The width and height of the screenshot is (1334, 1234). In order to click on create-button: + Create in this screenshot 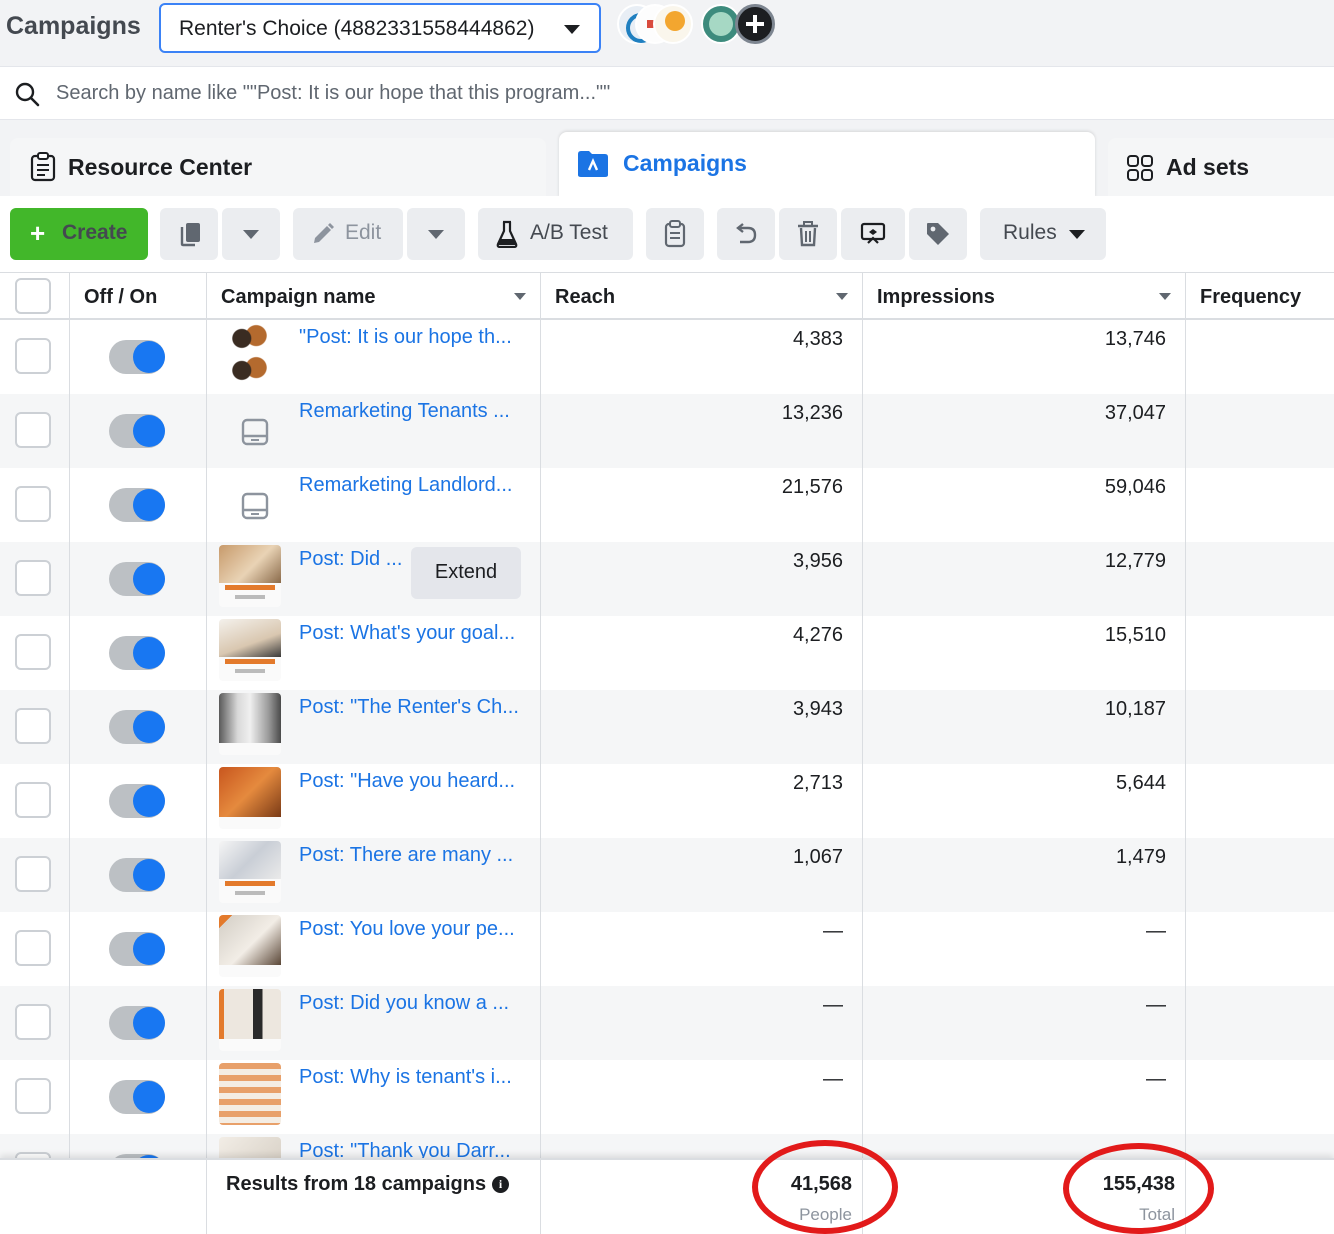, I will do `click(79, 234)`.